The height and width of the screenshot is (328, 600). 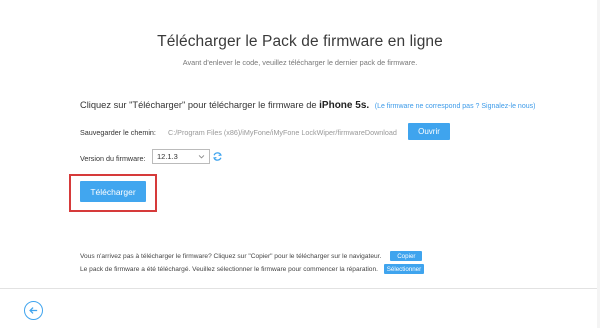 What do you see at coordinates (118, 132) in the screenshot?
I see `save-path-label: Sauvegarder le chemin:` at bounding box center [118, 132].